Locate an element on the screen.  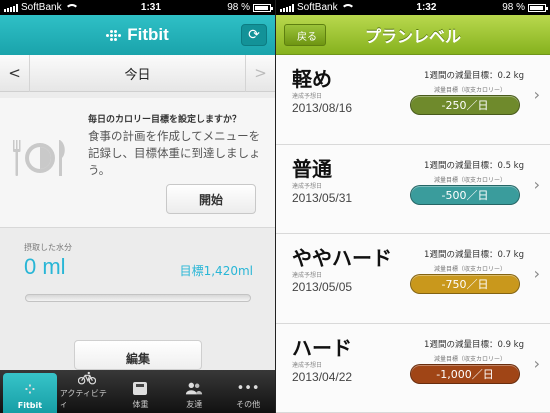
weekly-goal: 1週間の減量目標：0.7 kg is located at coordinates (474, 255).